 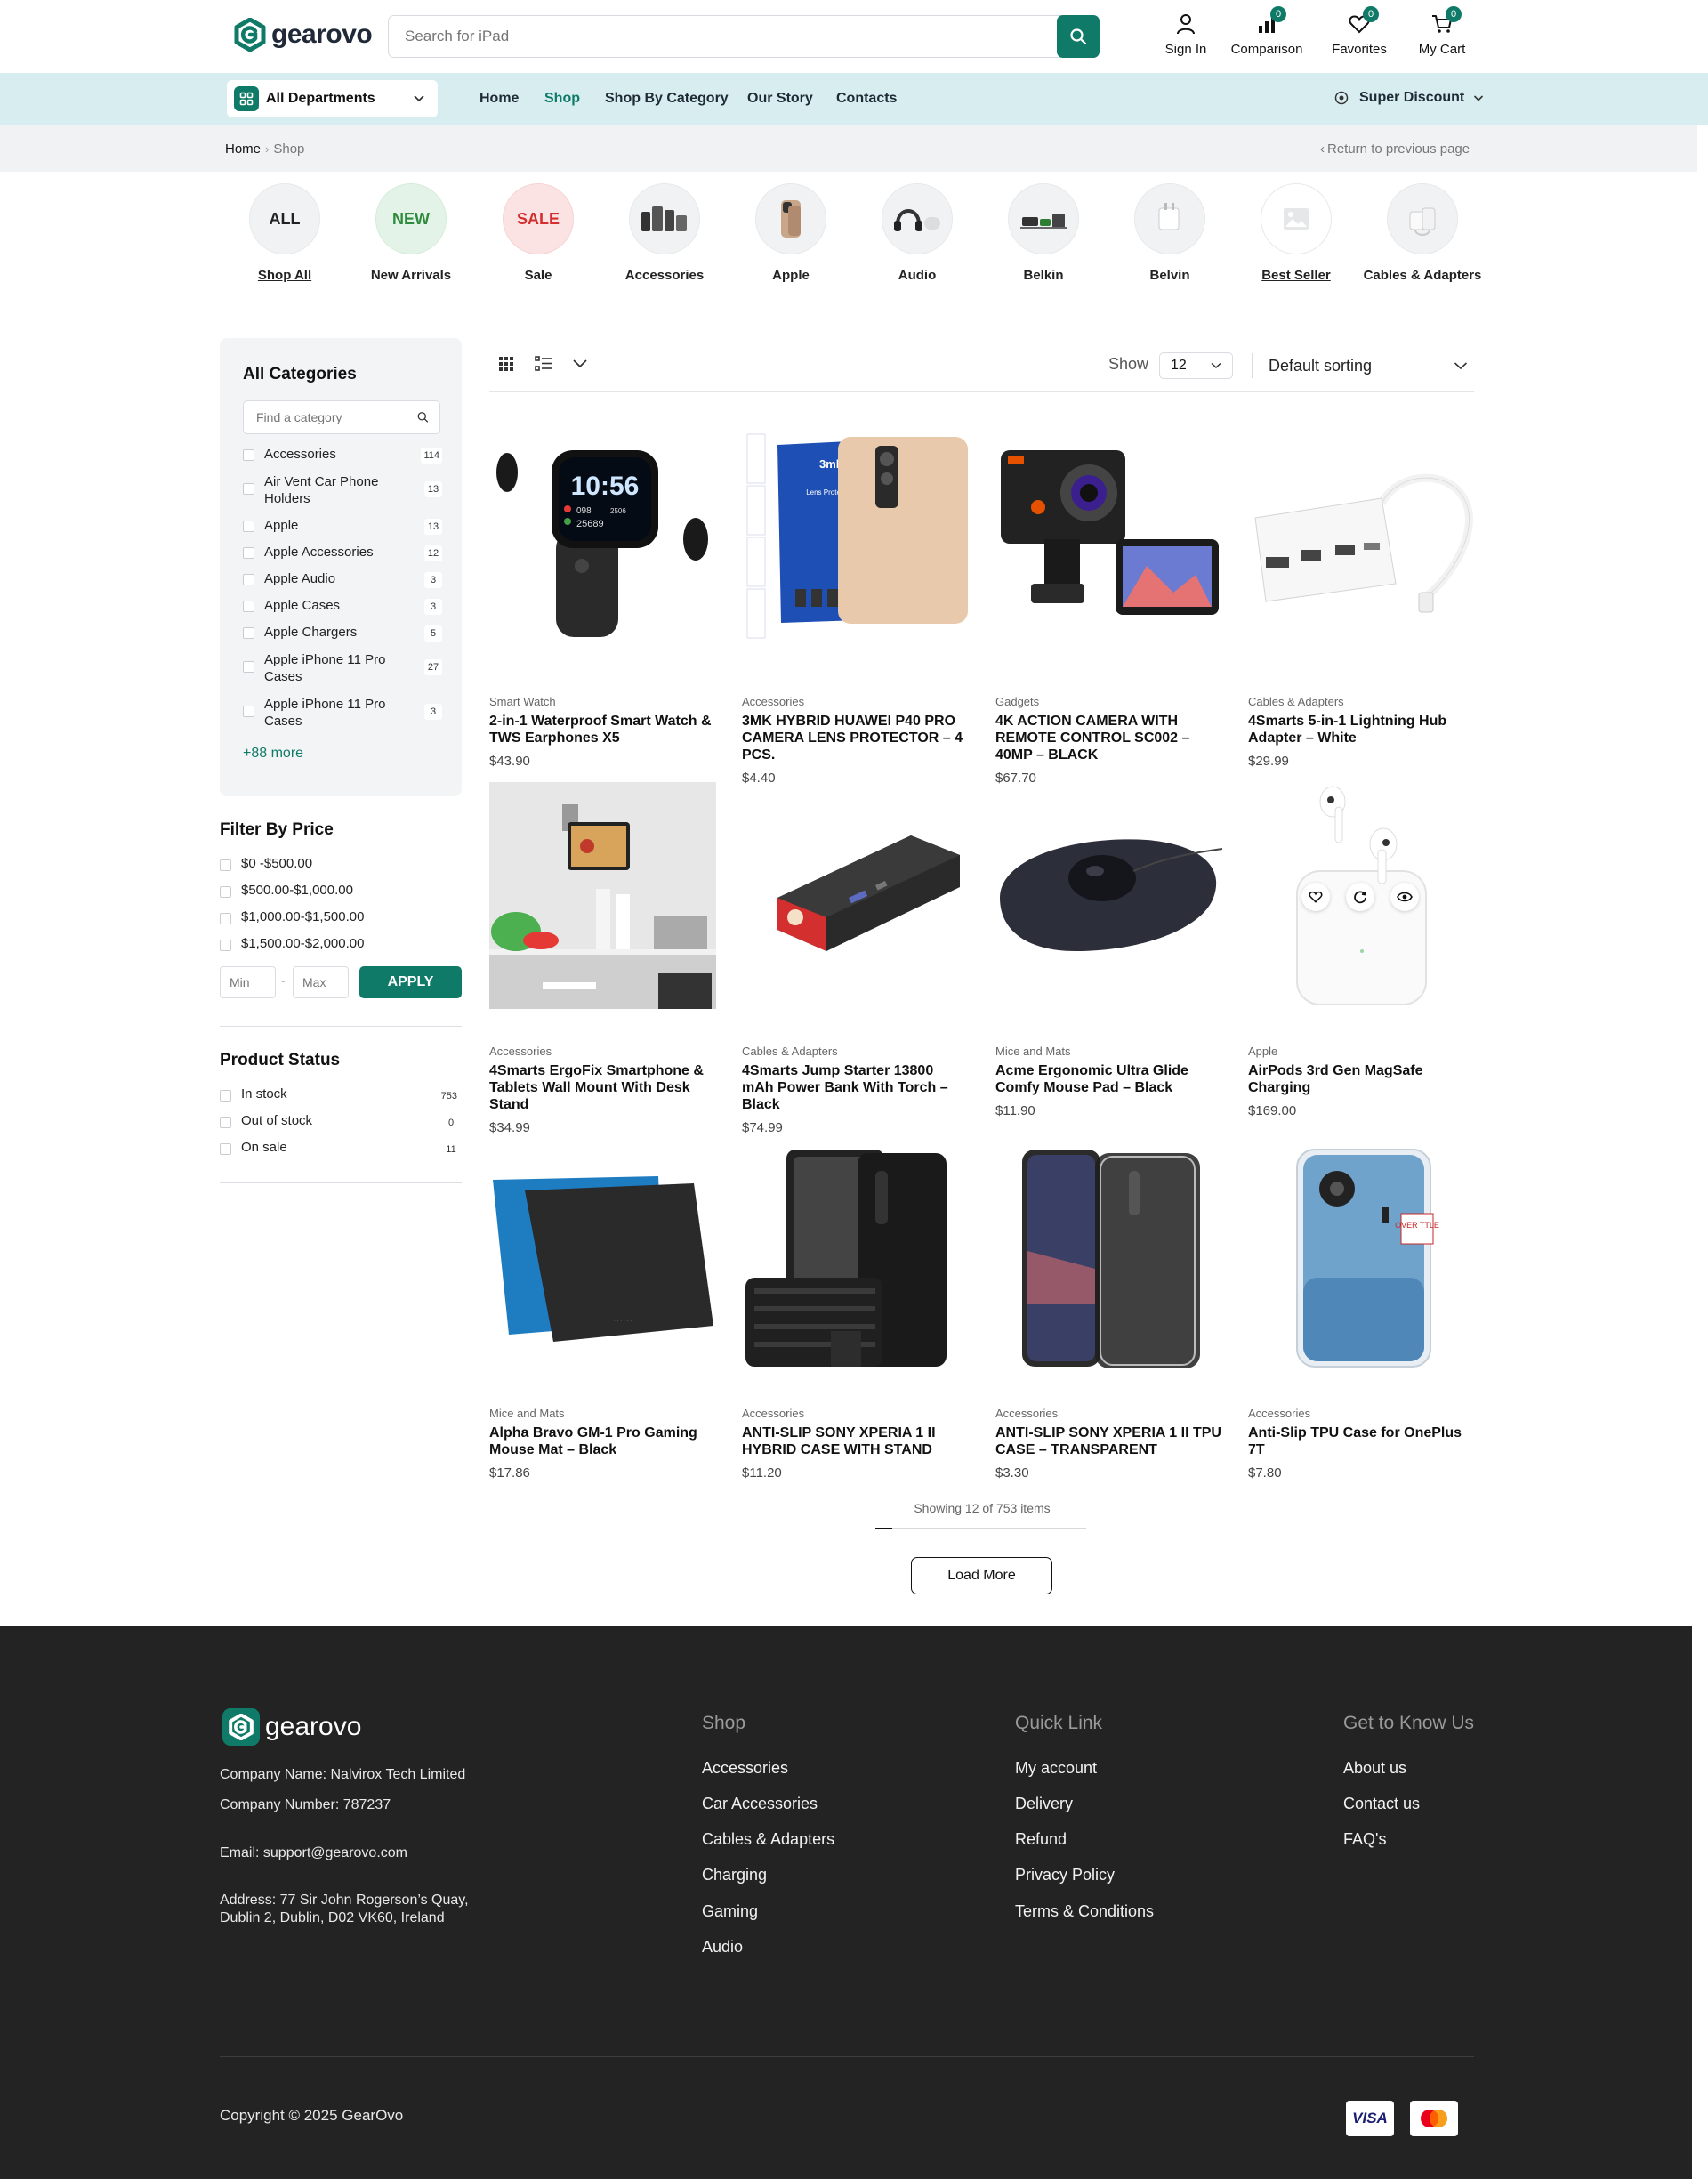 I want to click on support-email: Email: support@gearovo.com, so click(x=313, y=1853).